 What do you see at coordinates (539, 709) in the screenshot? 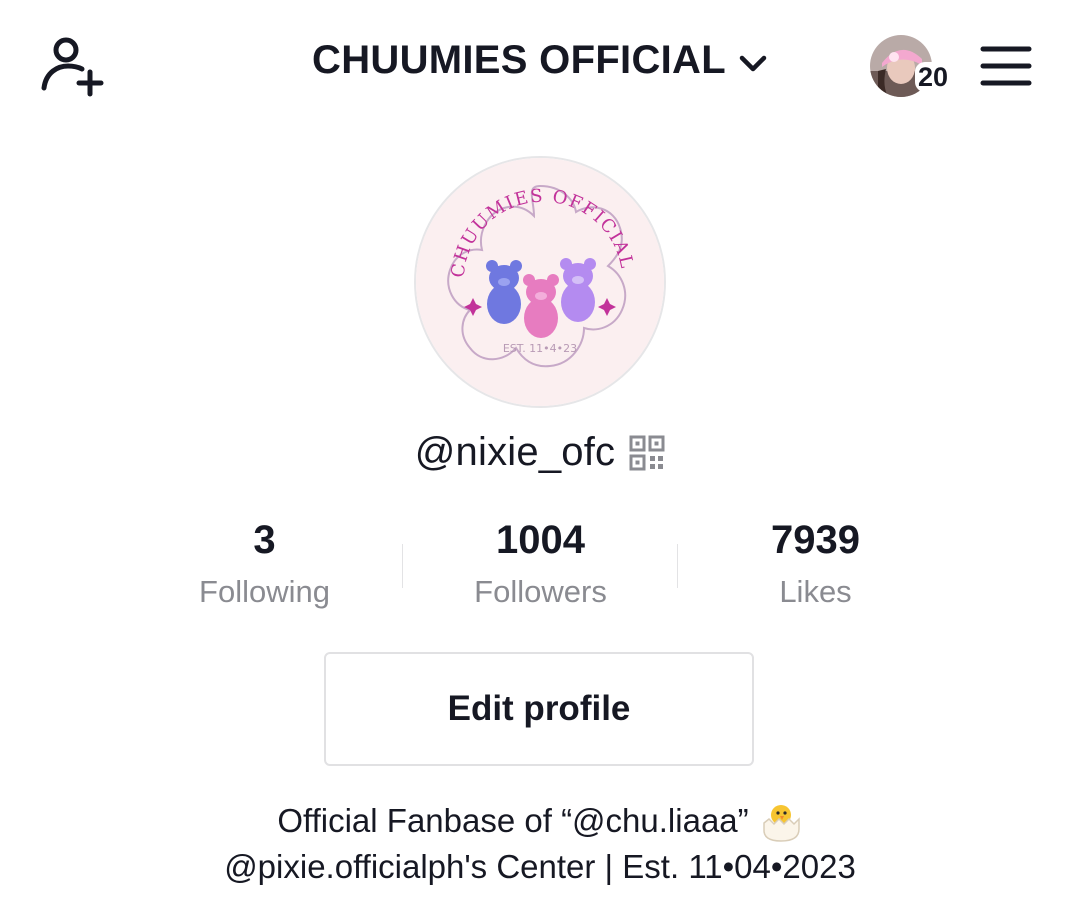
I see `edit-profile-button: Edit profile` at bounding box center [539, 709].